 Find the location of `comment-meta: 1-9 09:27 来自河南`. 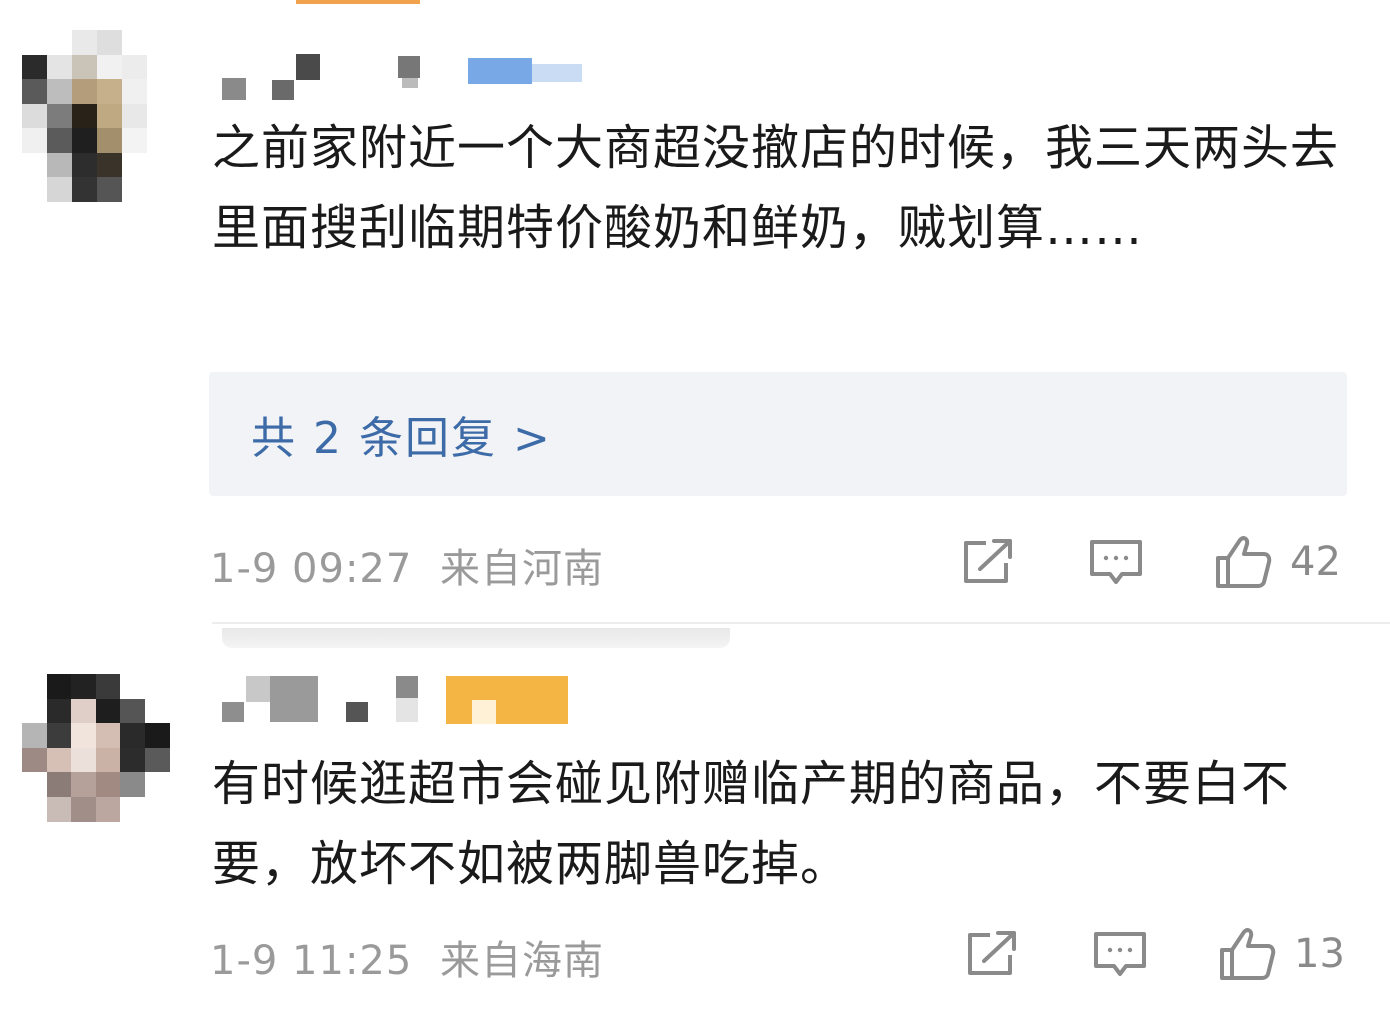

comment-meta: 1-9 09:27 来自河南 is located at coordinates (407, 565).